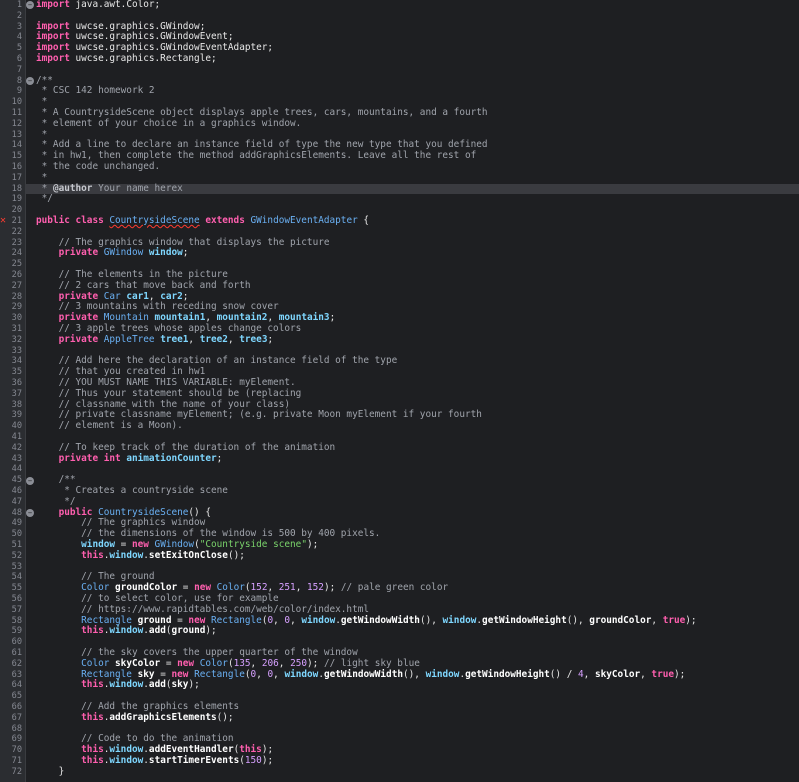 The width and height of the screenshot is (799, 782). Describe the element at coordinates (412, 761) in the screenshot. I see `code-line: this.window.startTimerEvents(150);` at that location.